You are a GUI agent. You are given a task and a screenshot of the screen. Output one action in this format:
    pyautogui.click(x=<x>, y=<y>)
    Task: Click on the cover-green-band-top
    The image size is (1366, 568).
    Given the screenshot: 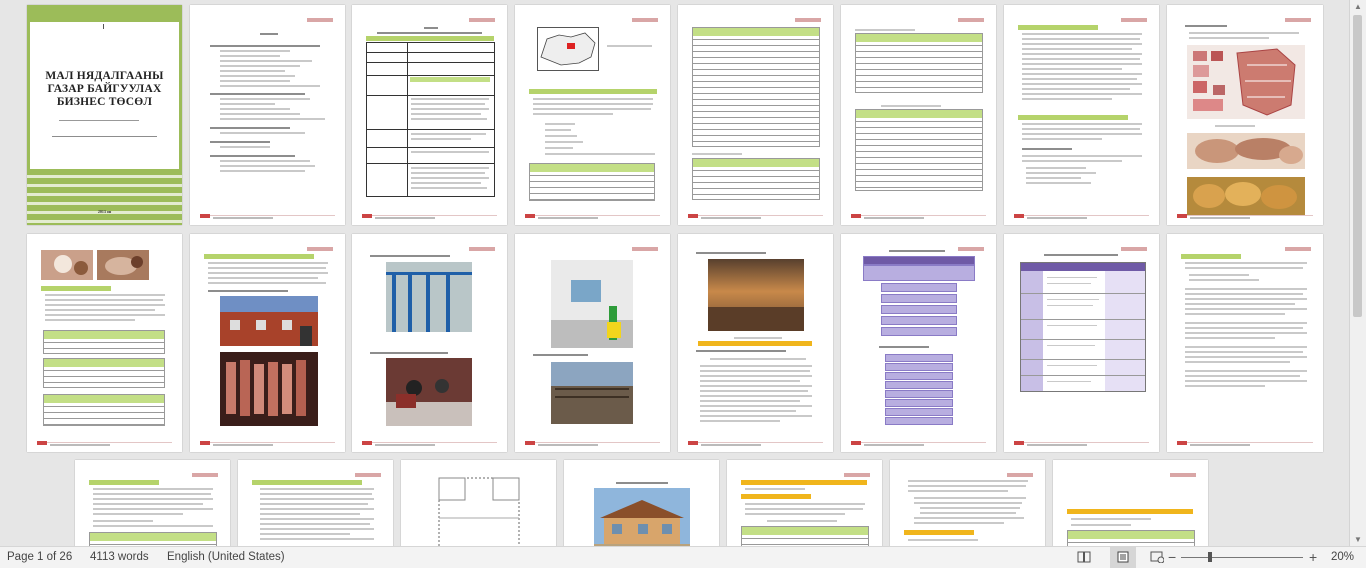 What is the action you would take?
    pyautogui.click(x=104, y=13)
    